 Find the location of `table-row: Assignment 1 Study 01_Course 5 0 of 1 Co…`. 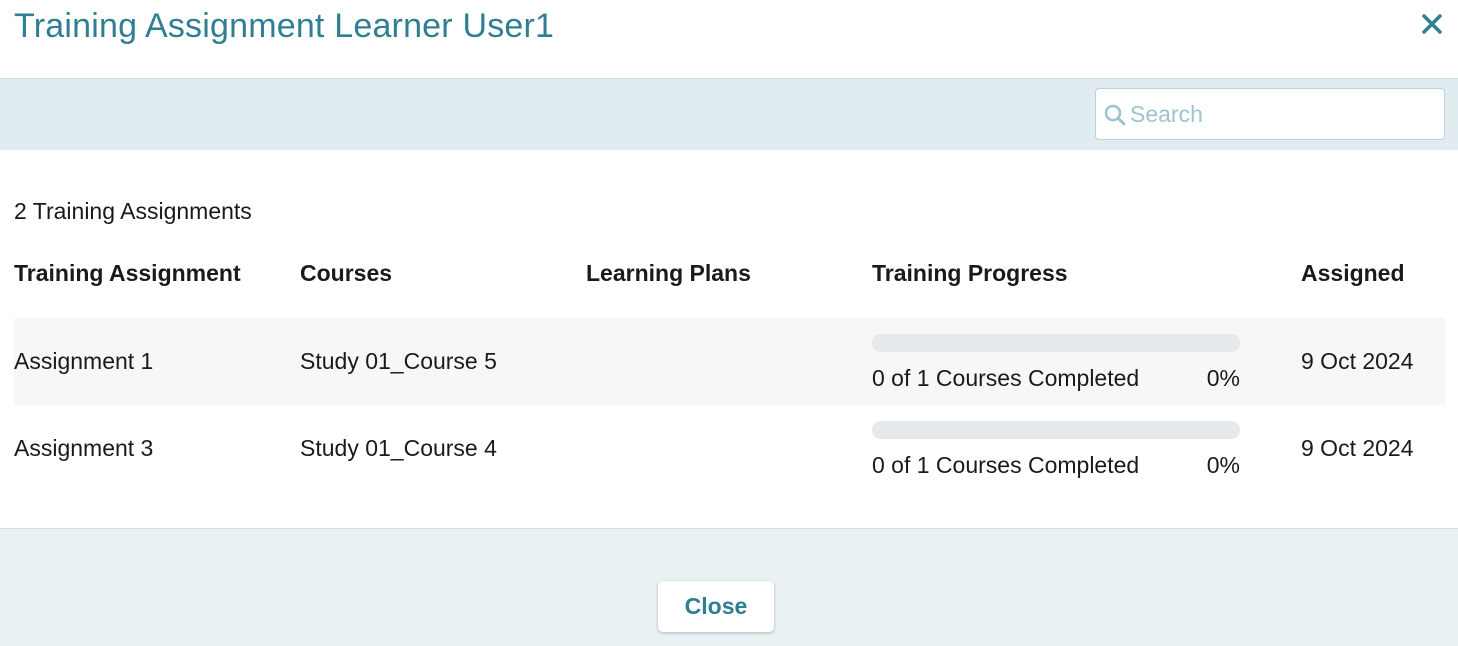

table-row: Assignment 1 Study 01_Course 5 0 of 1 Co… is located at coordinates (729, 361).